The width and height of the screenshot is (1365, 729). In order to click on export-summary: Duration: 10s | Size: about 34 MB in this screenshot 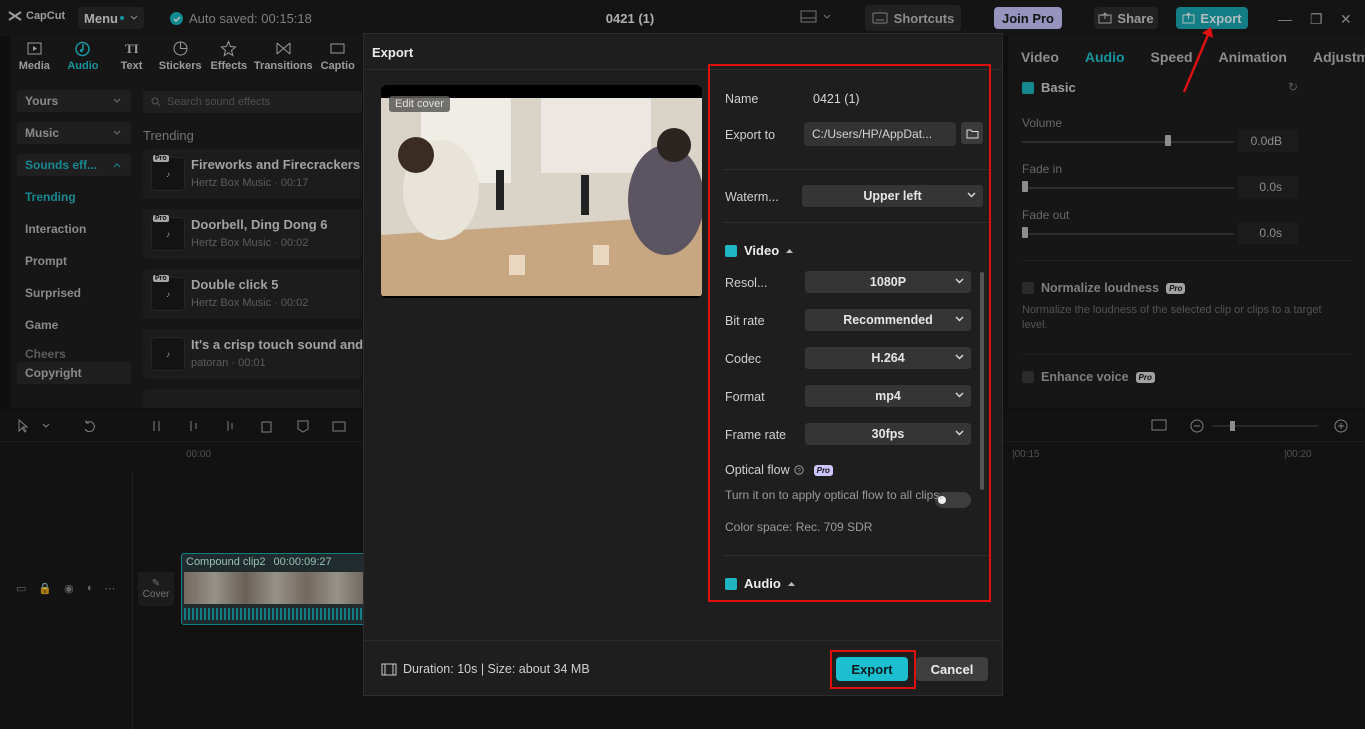, I will do `click(485, 669)`.